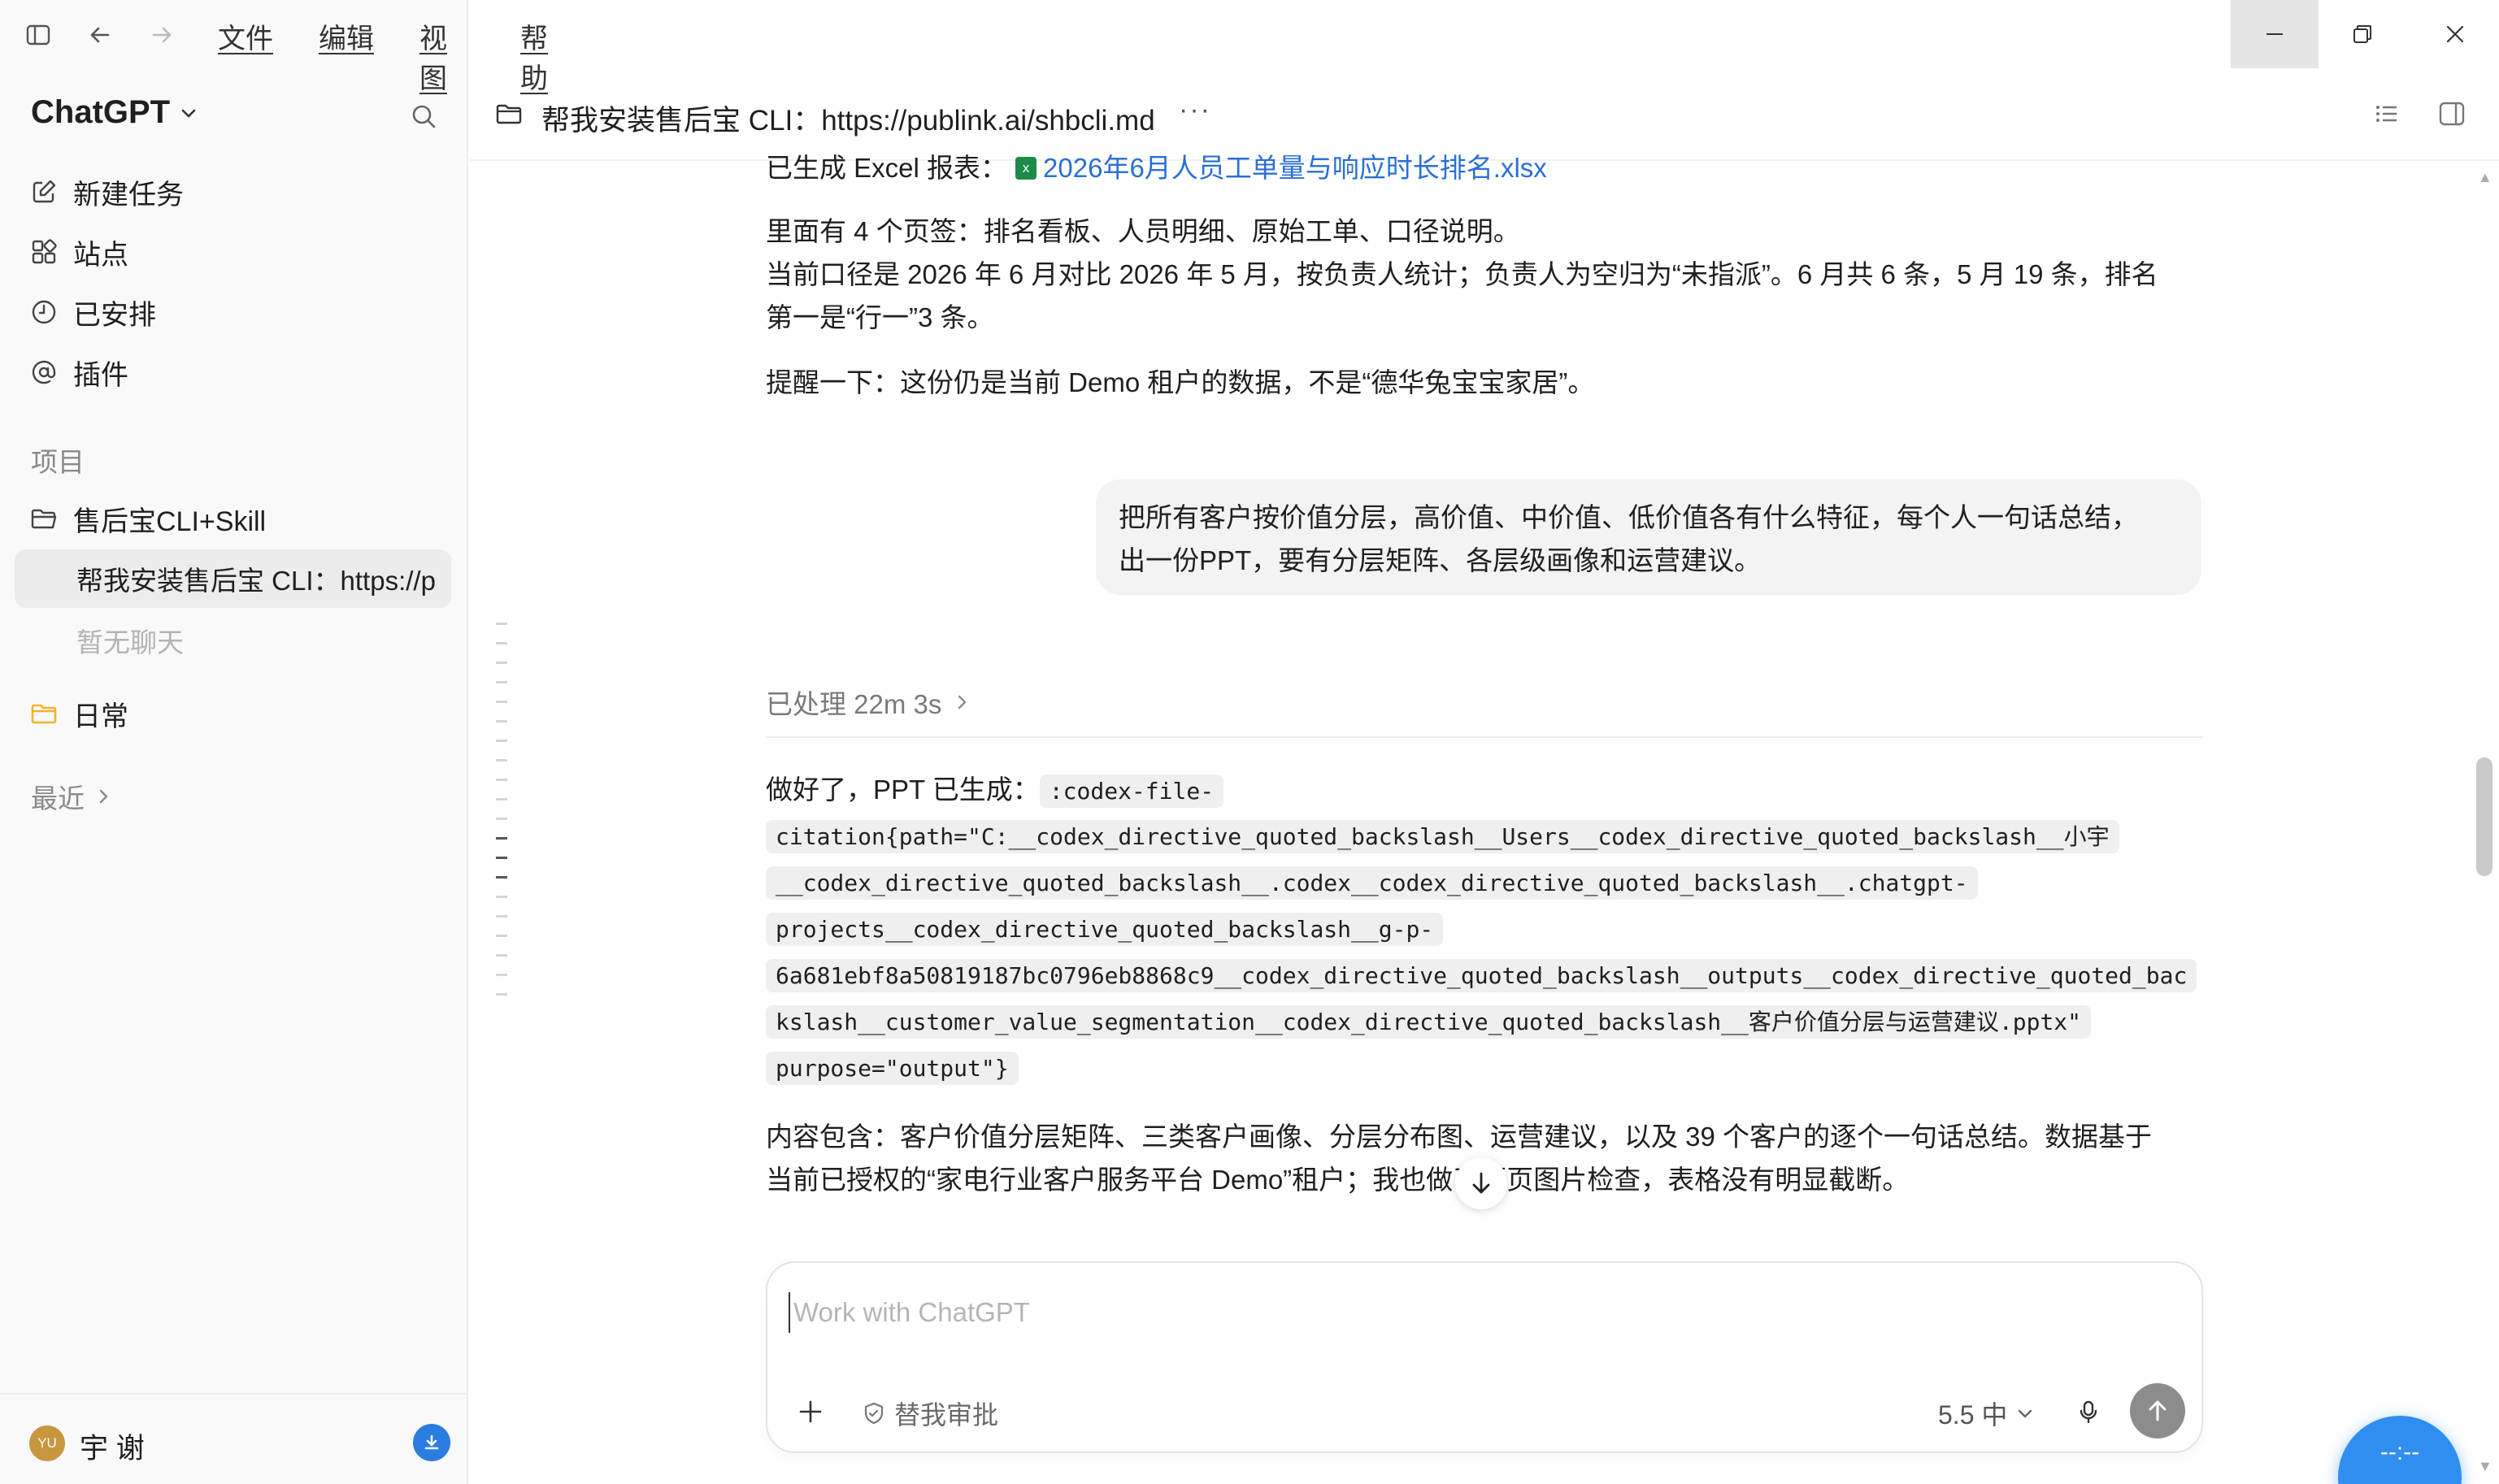 The width and height of the screenshot is (2499, 1484). What do you see at coordinates (128, 194) in the screenshot?
I see `nav-label: 新建任务` at bounding box center [128, 194].